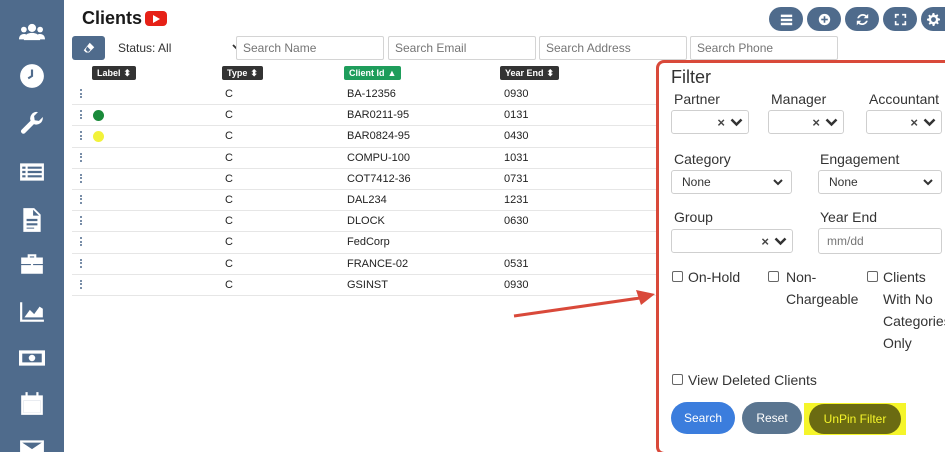 Image resolution: width=945 pixels, height=452 pixels. I want to click on table-row: C FRANCE-02 0531, so click(367, 264).